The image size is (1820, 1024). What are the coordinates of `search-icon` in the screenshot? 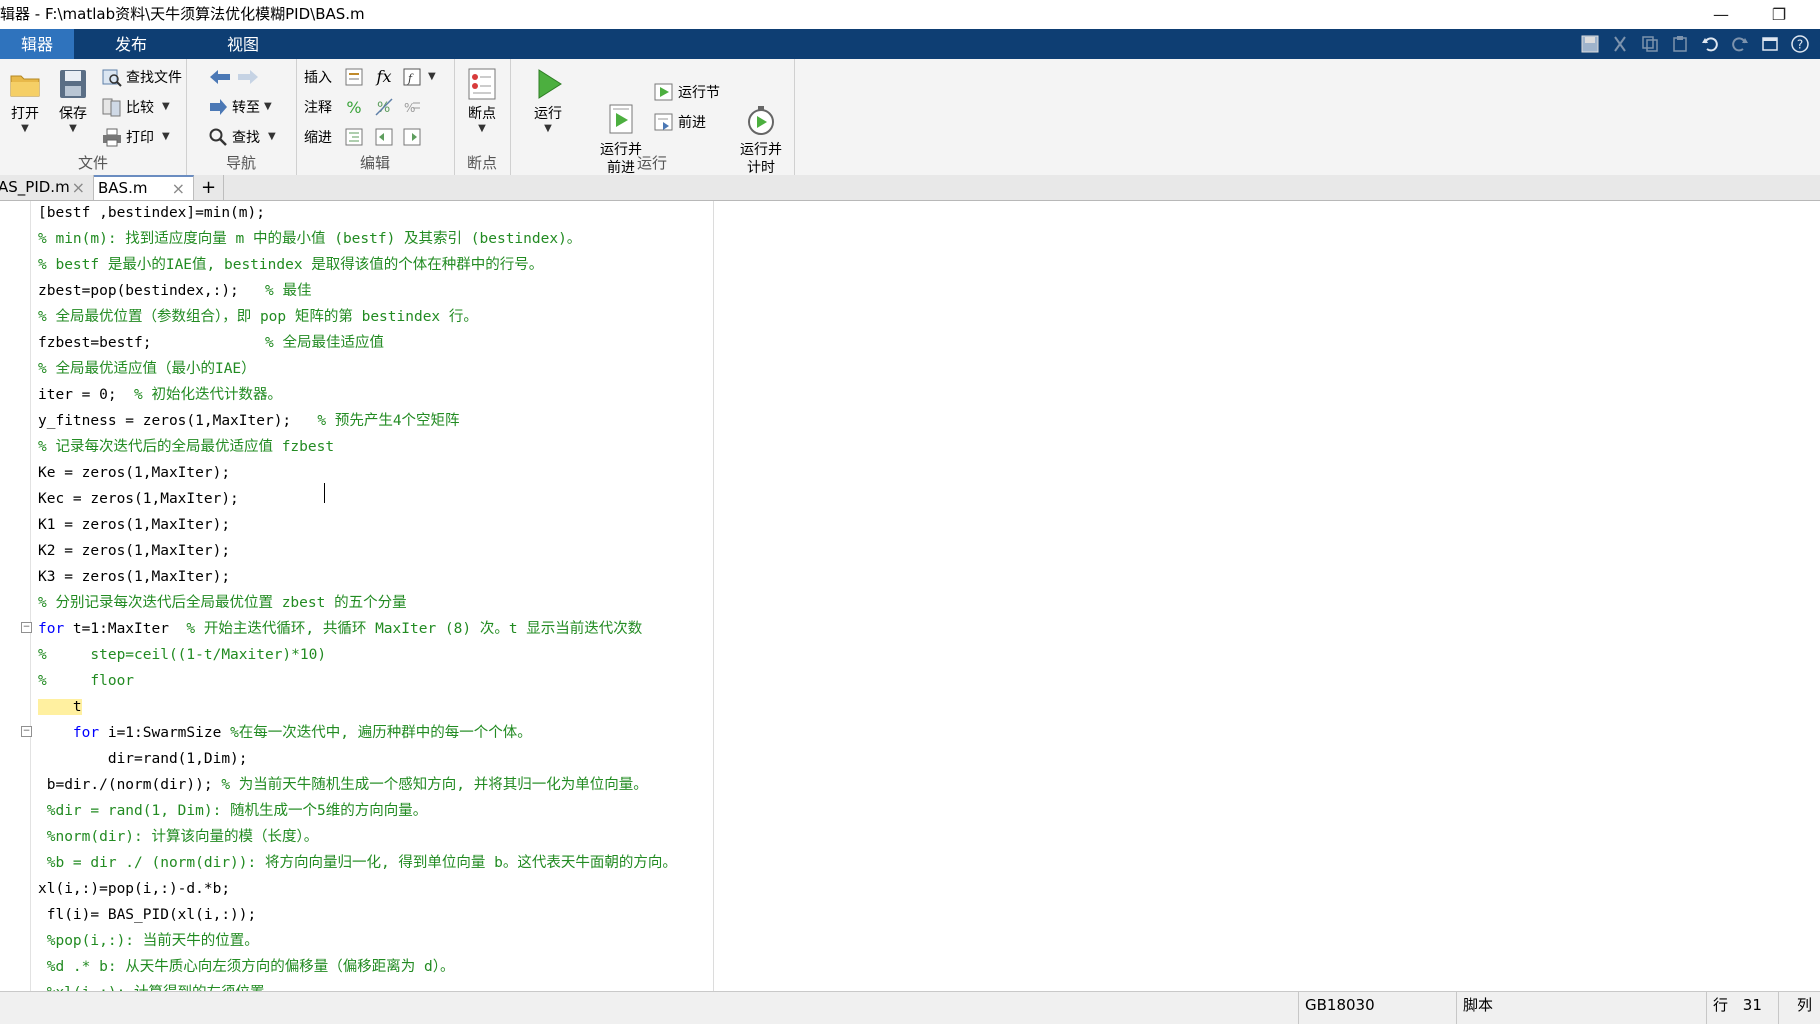 It's located at (218, 137).